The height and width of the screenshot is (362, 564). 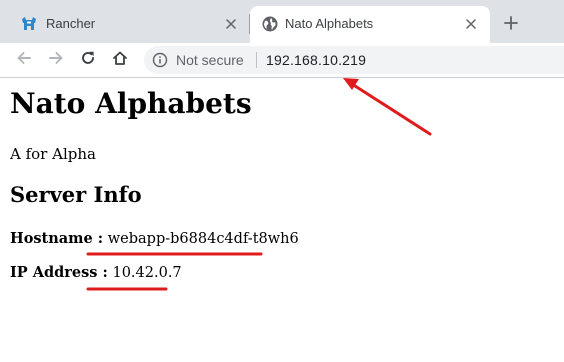 I want to click on tab-strip: Rancher Nato Alphabets, so click(x=282, y=21).